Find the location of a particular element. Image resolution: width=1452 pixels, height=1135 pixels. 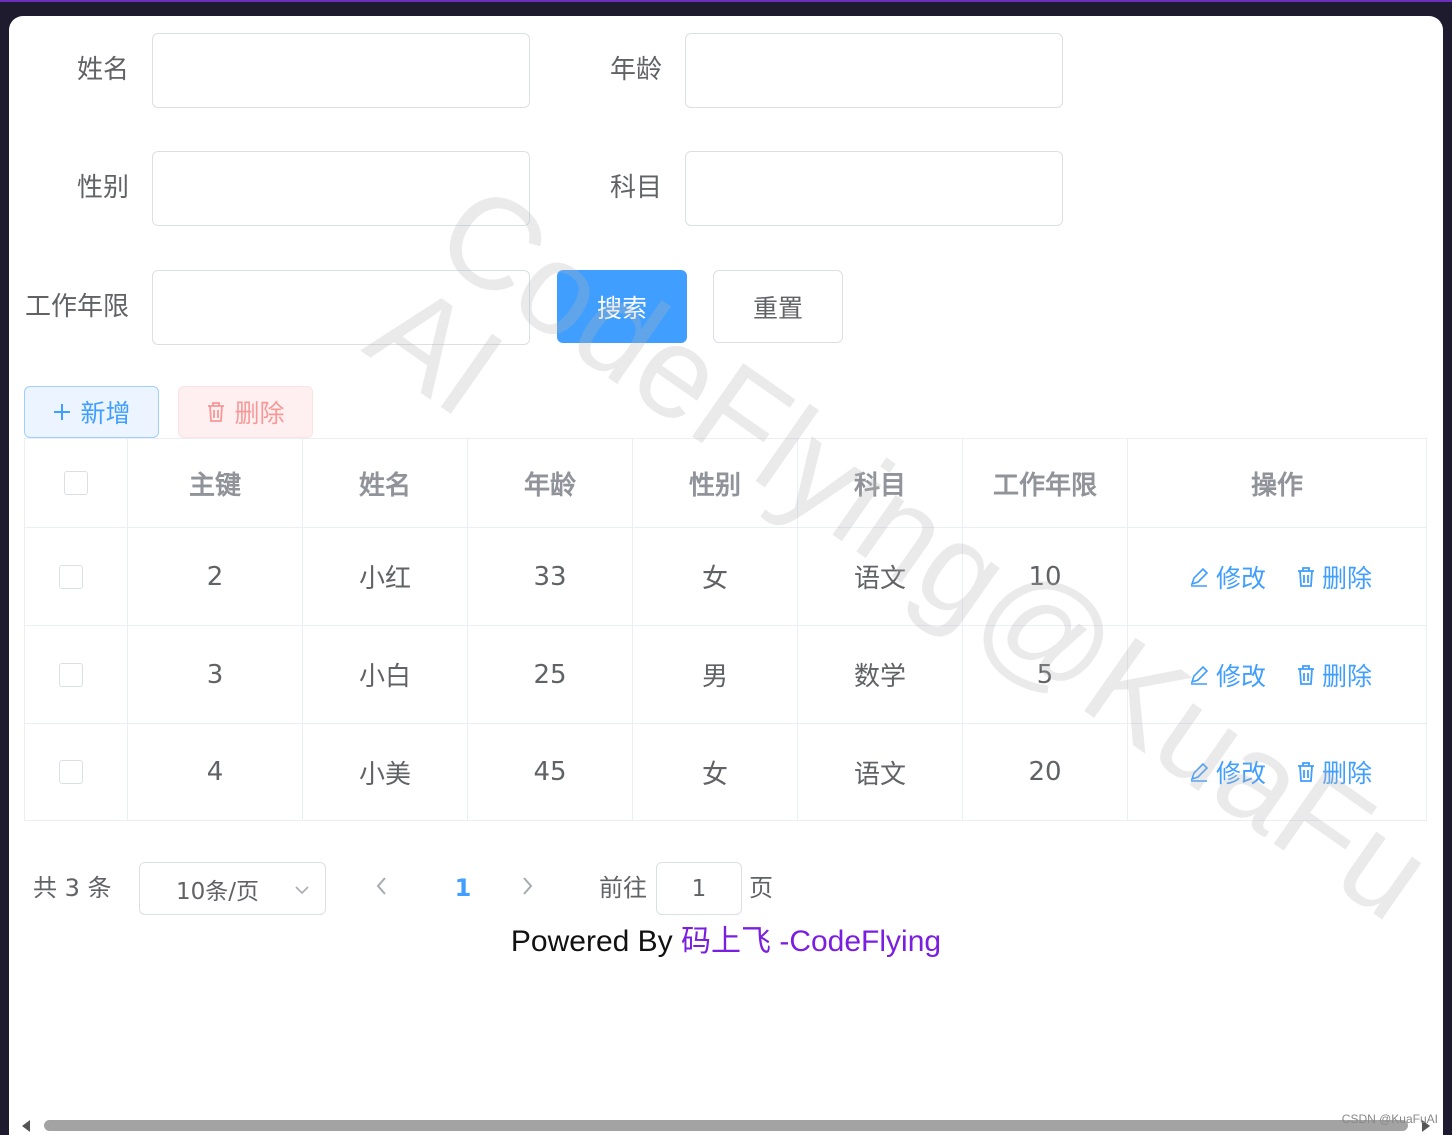

table-row: 3 小白 25 男 数学 5 修改 删除 is located at coordinates (725, 675).